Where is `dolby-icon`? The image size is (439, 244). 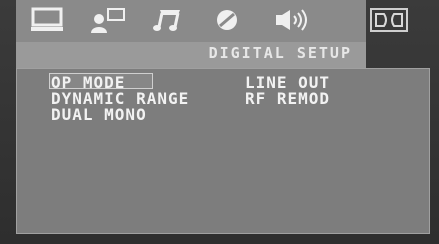
dolby-icon is located at coordinates (389, 20).